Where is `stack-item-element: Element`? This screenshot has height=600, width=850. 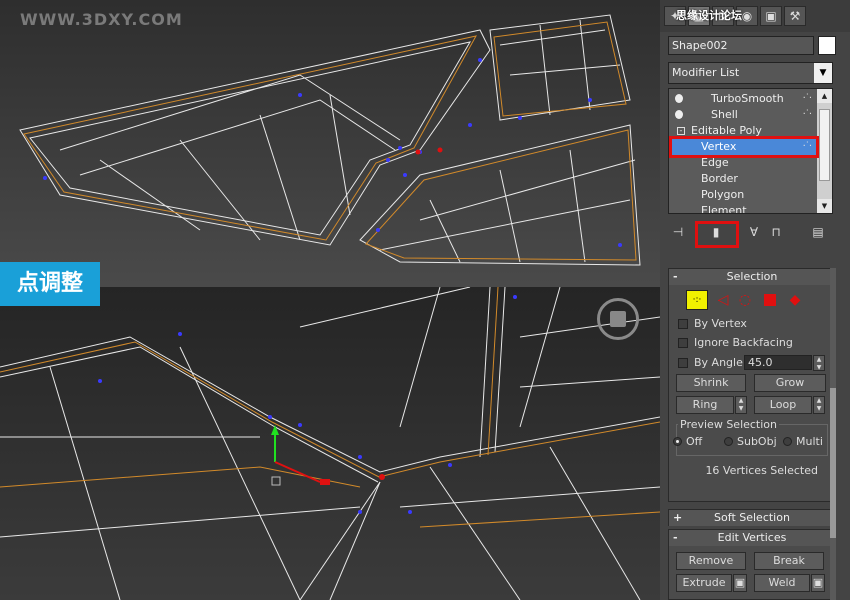 stack-item-element: Element is located at coordinates (743, 208).